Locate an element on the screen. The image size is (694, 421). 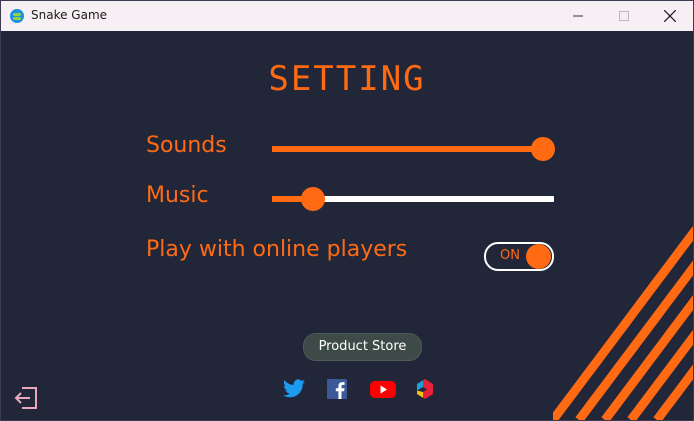
twitter-icon is located at coordinates (294, 389).